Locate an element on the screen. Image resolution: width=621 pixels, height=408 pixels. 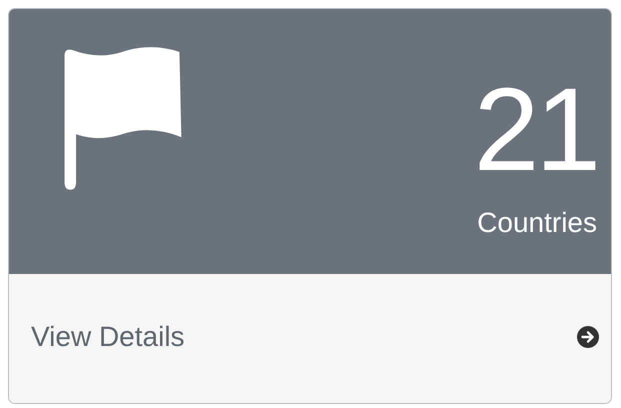
arrow-circle-icon is located at coordinates (588, 337).